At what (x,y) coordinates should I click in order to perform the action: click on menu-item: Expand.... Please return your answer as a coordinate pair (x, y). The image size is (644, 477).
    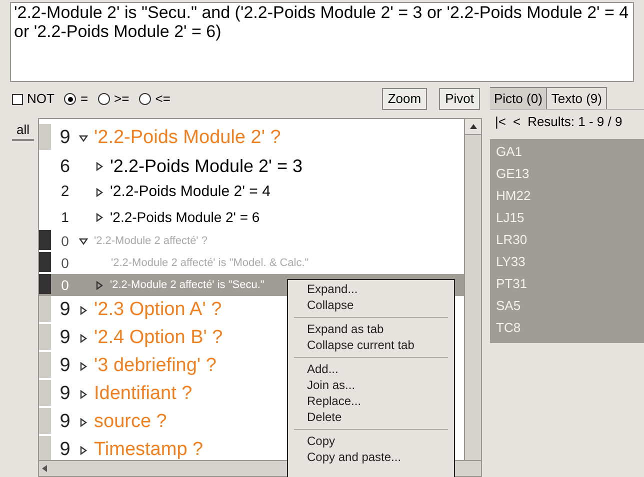
    Looking at the image, I should click on (371, 289).